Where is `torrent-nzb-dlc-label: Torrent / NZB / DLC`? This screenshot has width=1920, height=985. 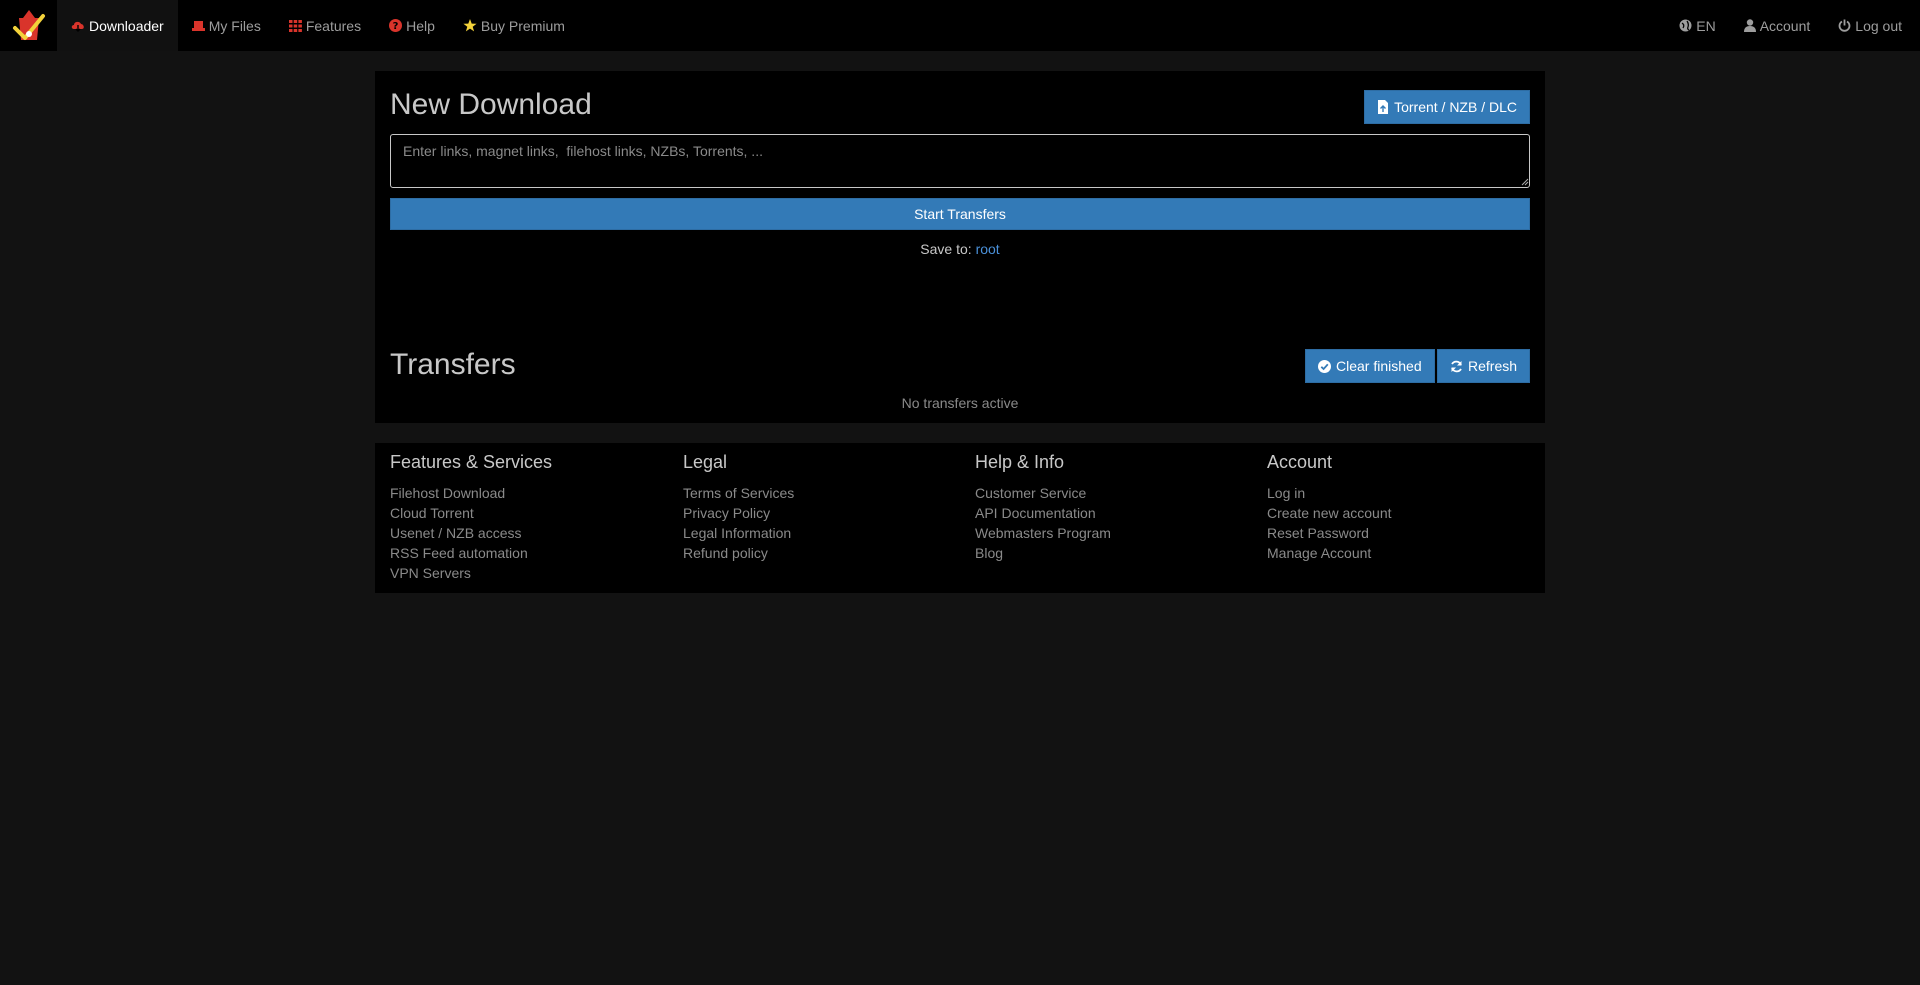
torrent-nzb-dlc-label: Torrent / NZB / DLC is located at coordinates (1455, 107).